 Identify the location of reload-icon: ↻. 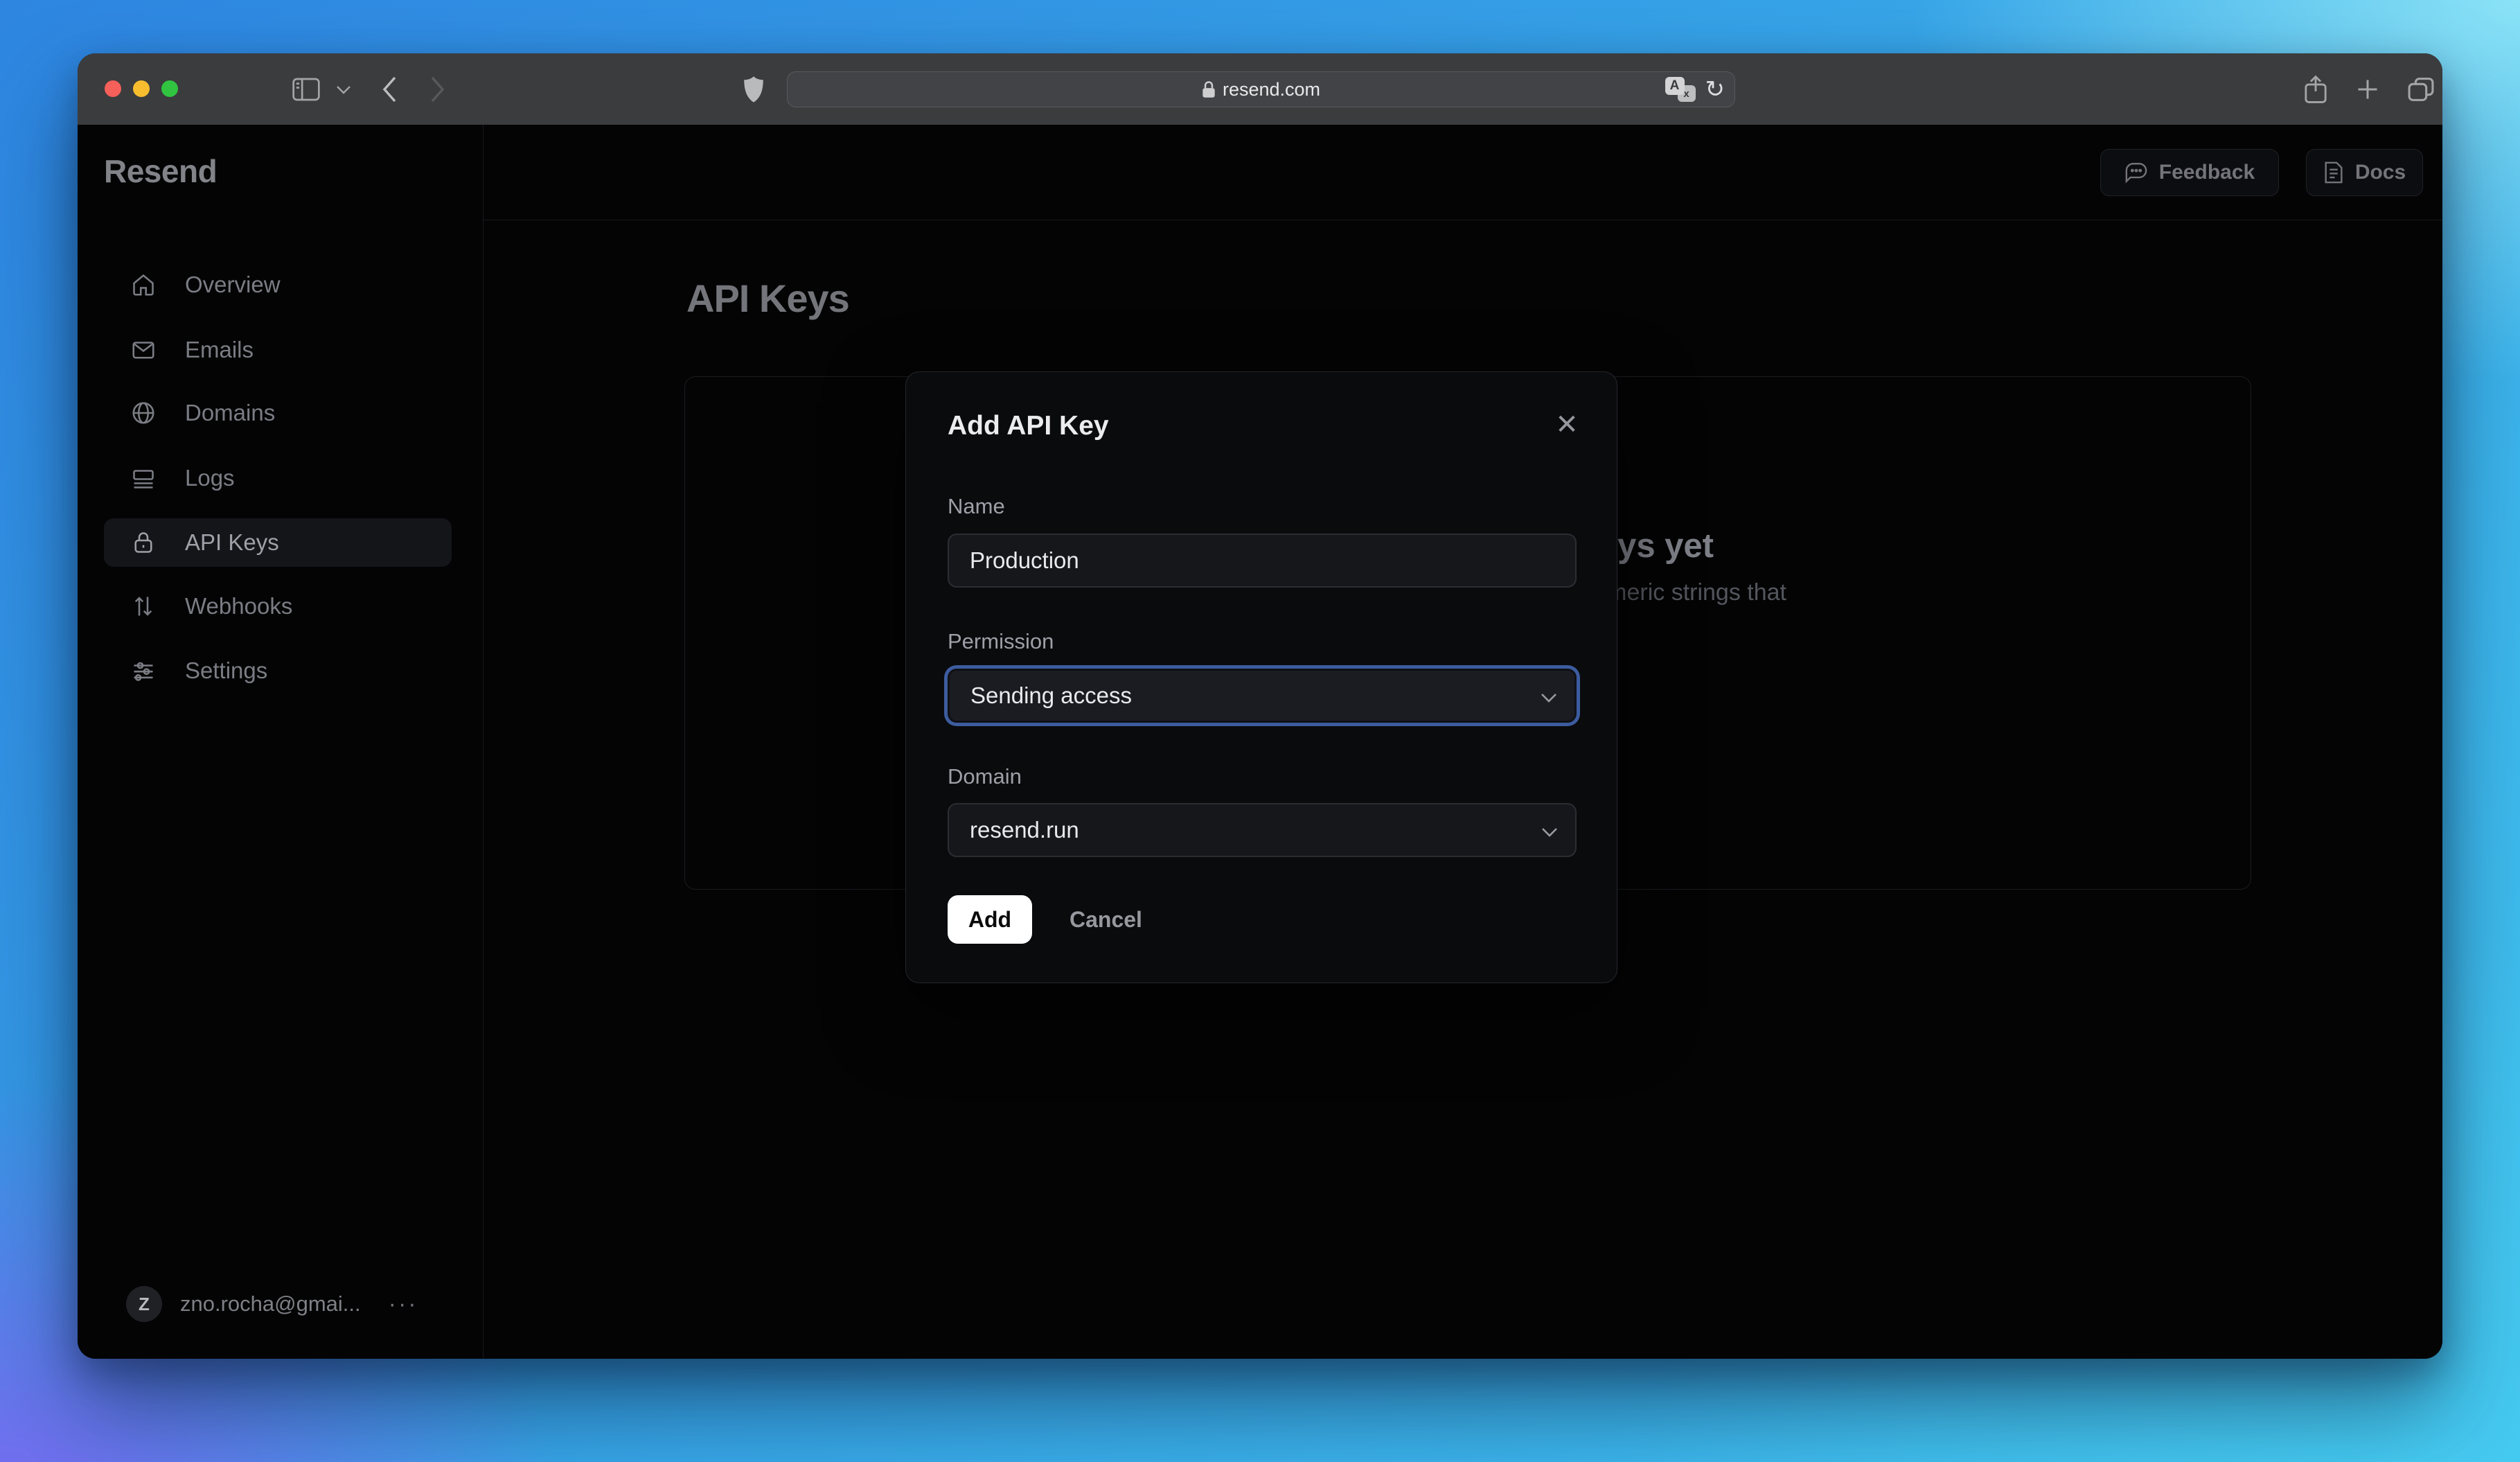
(1715, 89).